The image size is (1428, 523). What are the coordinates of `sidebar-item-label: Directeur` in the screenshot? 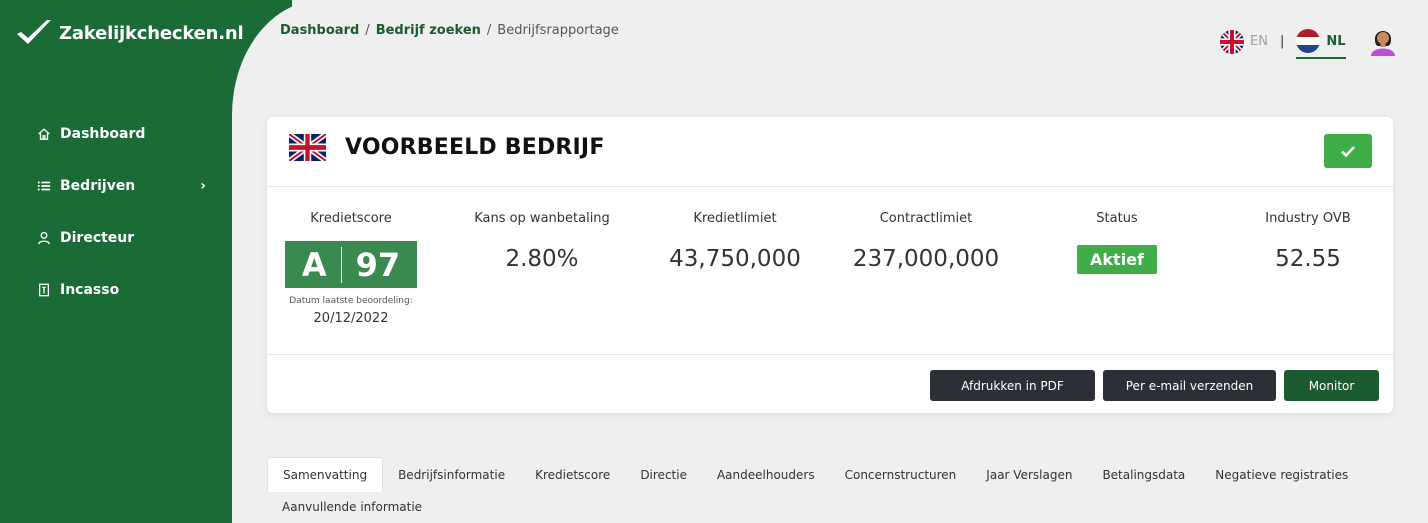 It's located at (97, 238).